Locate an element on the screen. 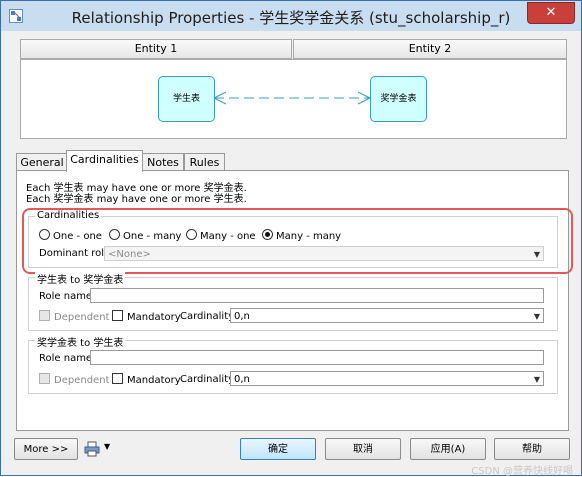 The width and height of the screenshot is (582, 477). print-menu-button: ▼ is located at coordinates (100, 449).